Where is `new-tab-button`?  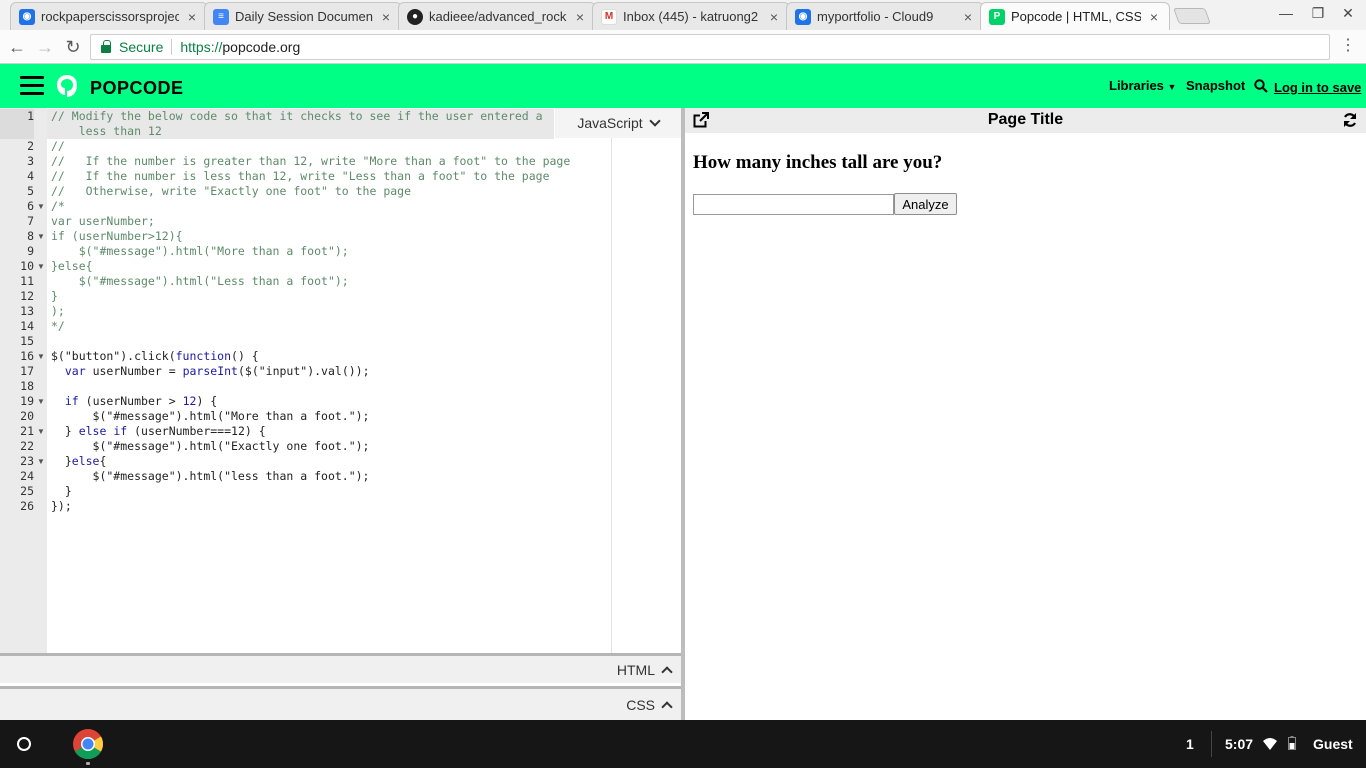
new-tab-button is located at coordinates (1192, 16).